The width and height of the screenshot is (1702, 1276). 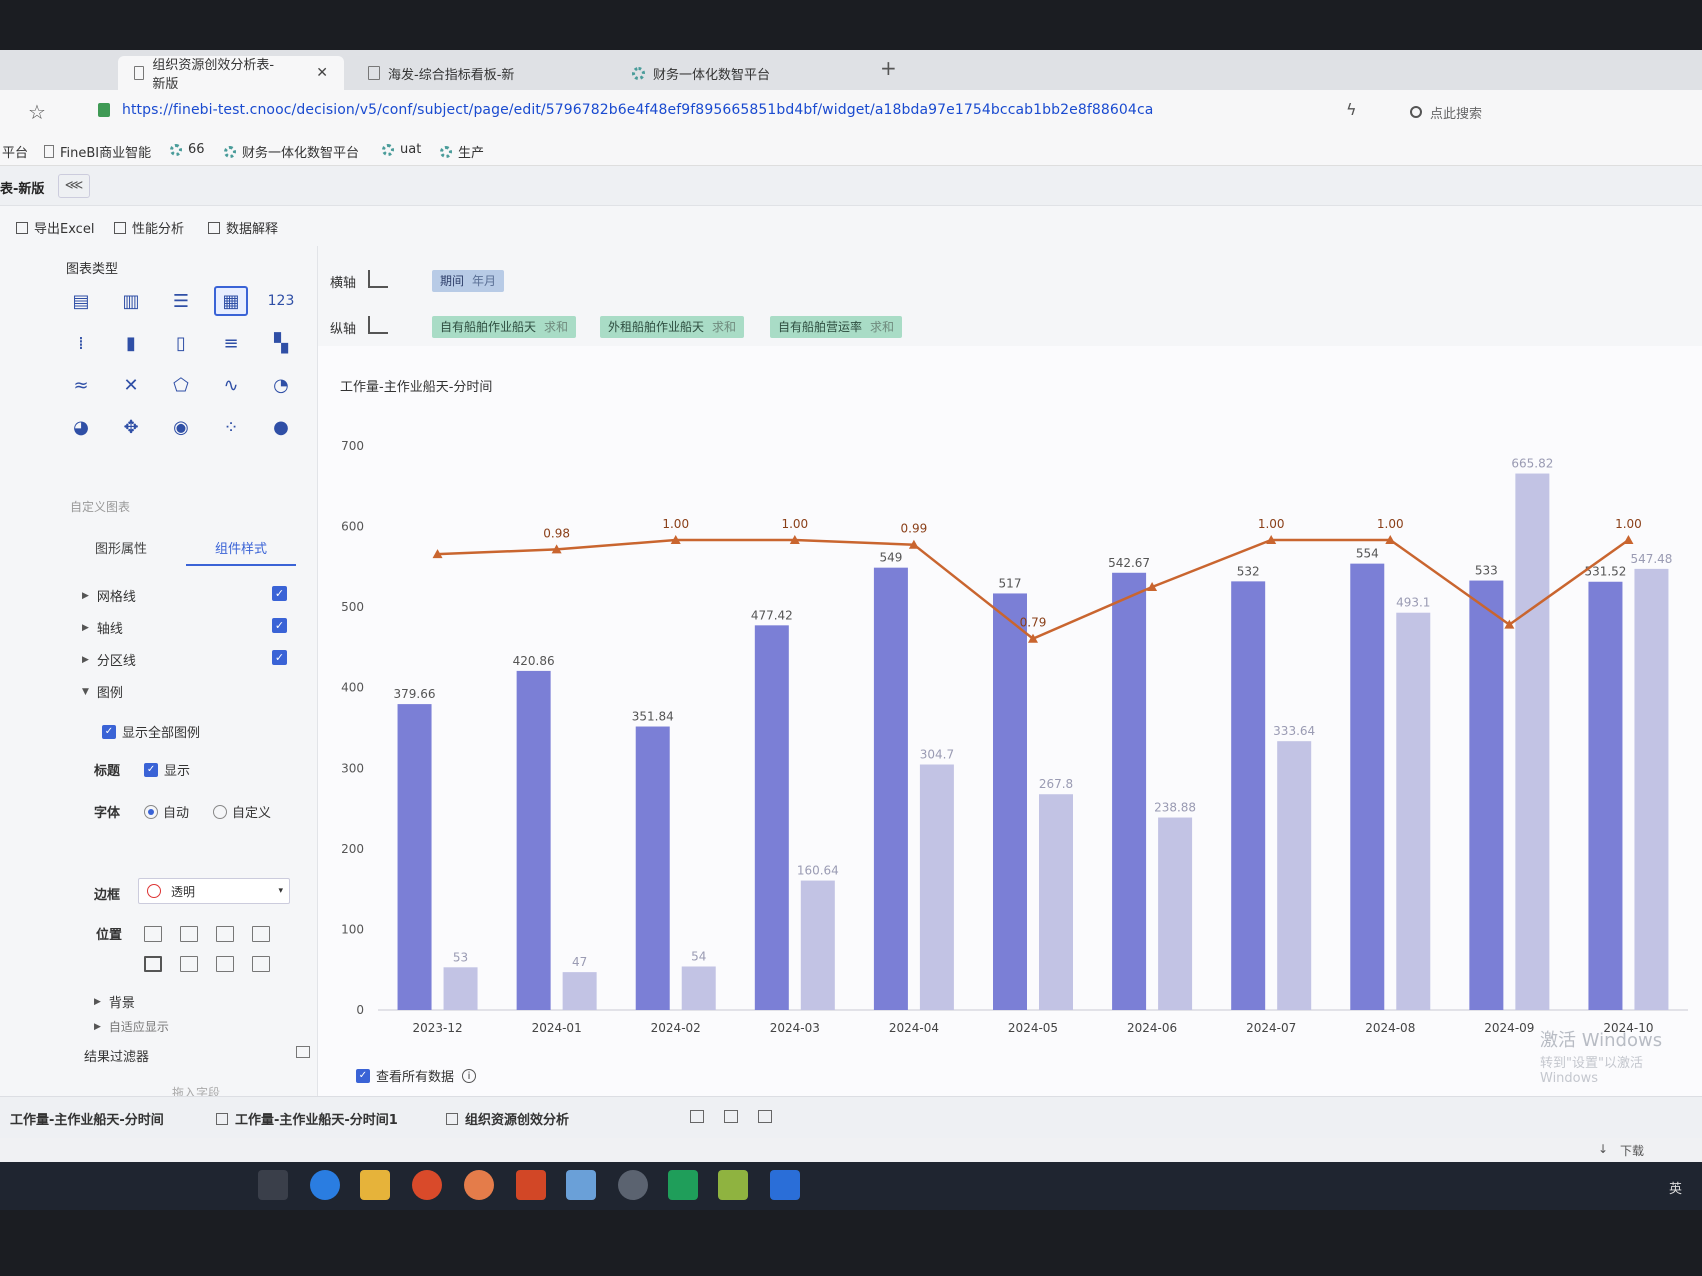 I want to click on gauge-icon: ◔, so click(x=281, y=385).